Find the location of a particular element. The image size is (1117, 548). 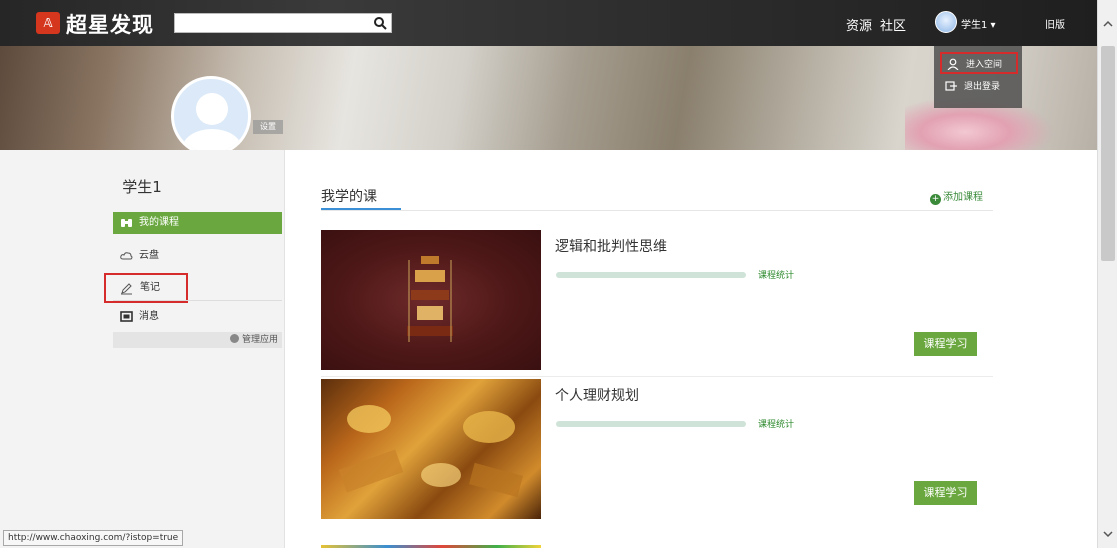

sidebar-item-cloud-disk: 云盘 is located at coordinates (197, 256).